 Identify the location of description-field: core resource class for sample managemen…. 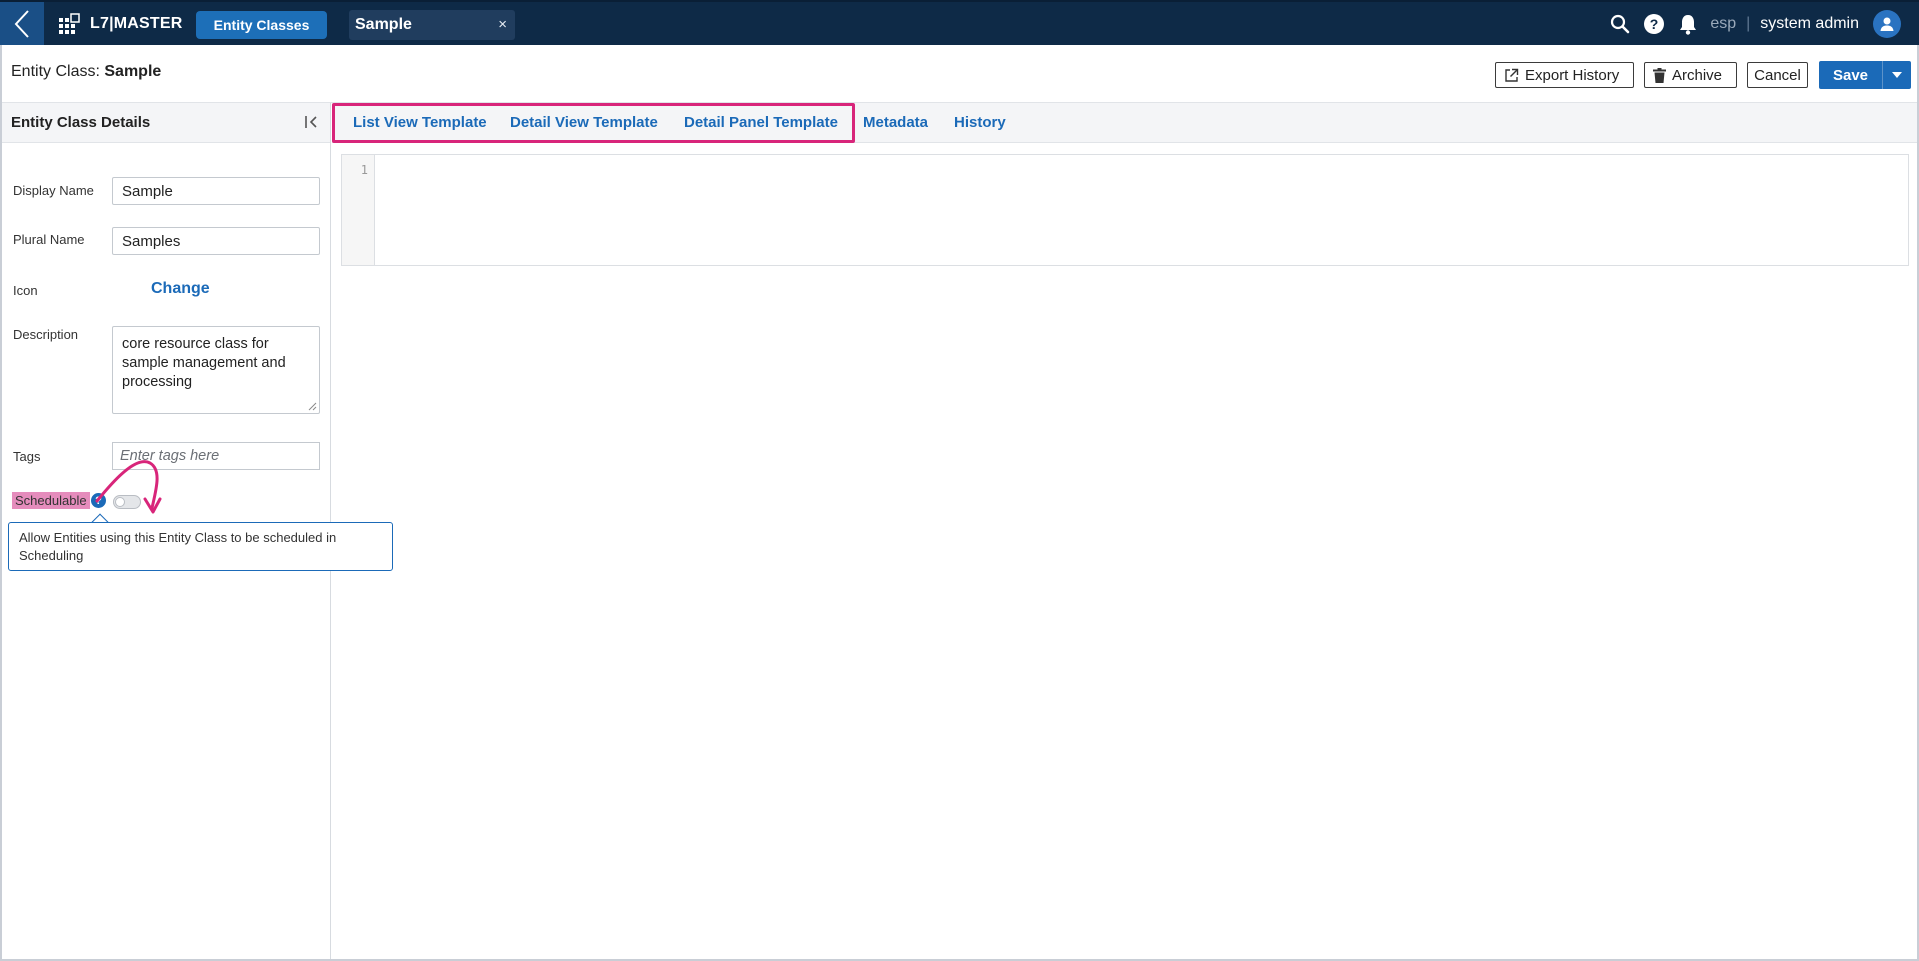
(216, 370).